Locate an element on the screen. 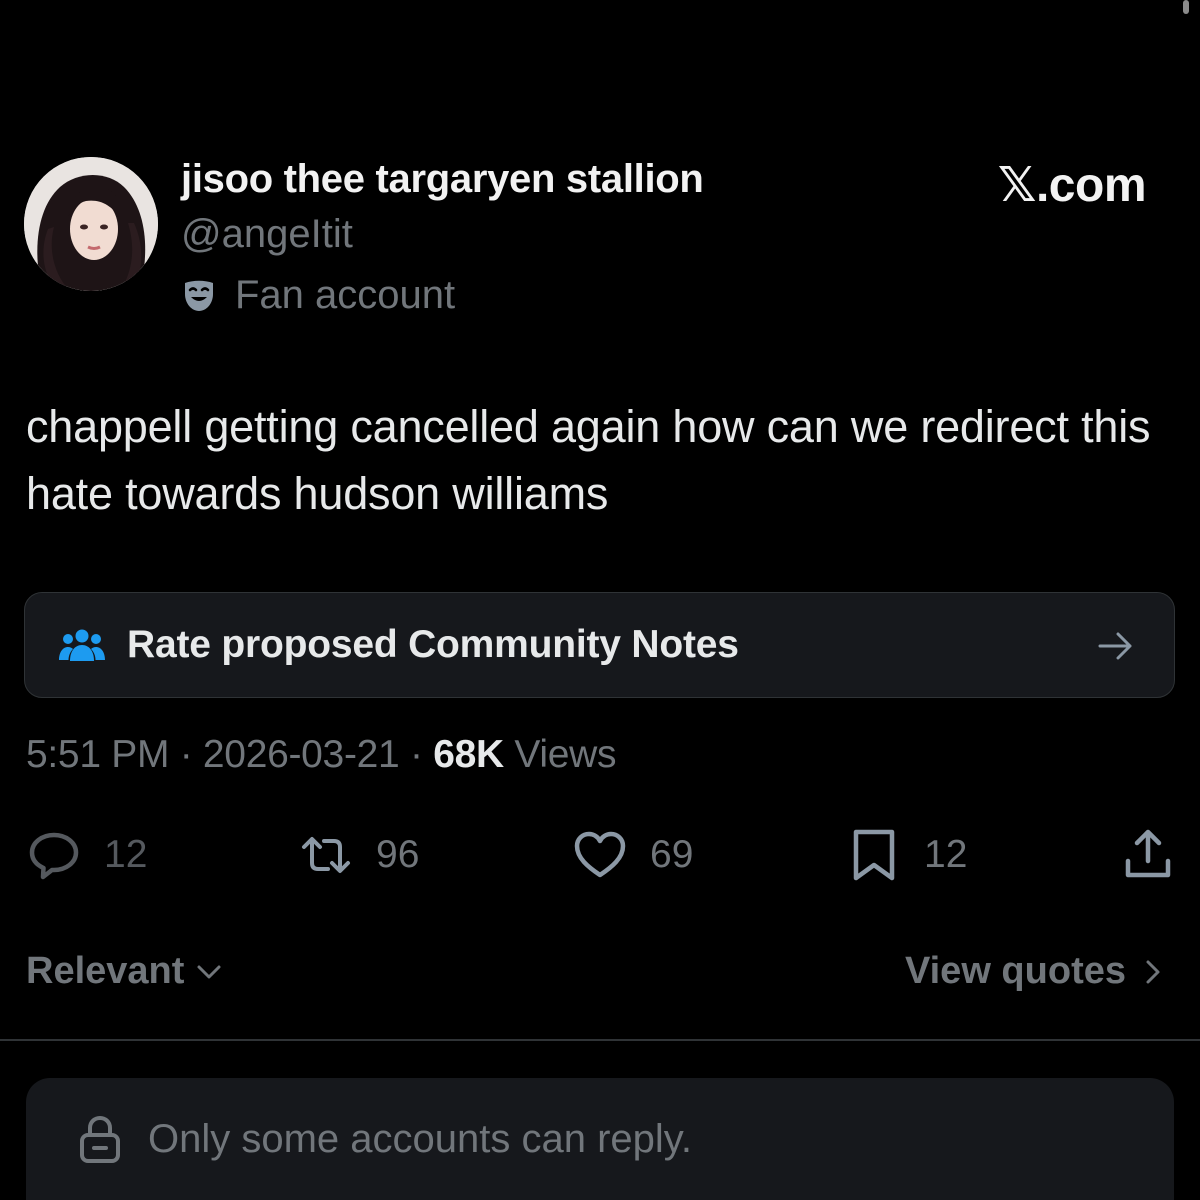 Image resolution: width=1200 pixels, height=1200 pixels. share-button is located at coordinates (1148, 855).